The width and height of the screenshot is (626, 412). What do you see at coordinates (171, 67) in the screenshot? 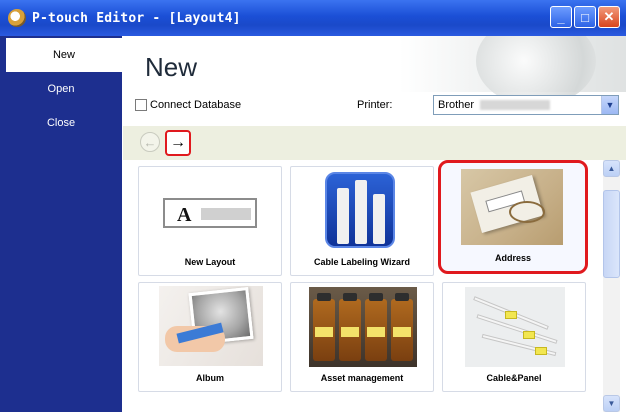
I see `page-title: New` at bounding box center [171, 67].